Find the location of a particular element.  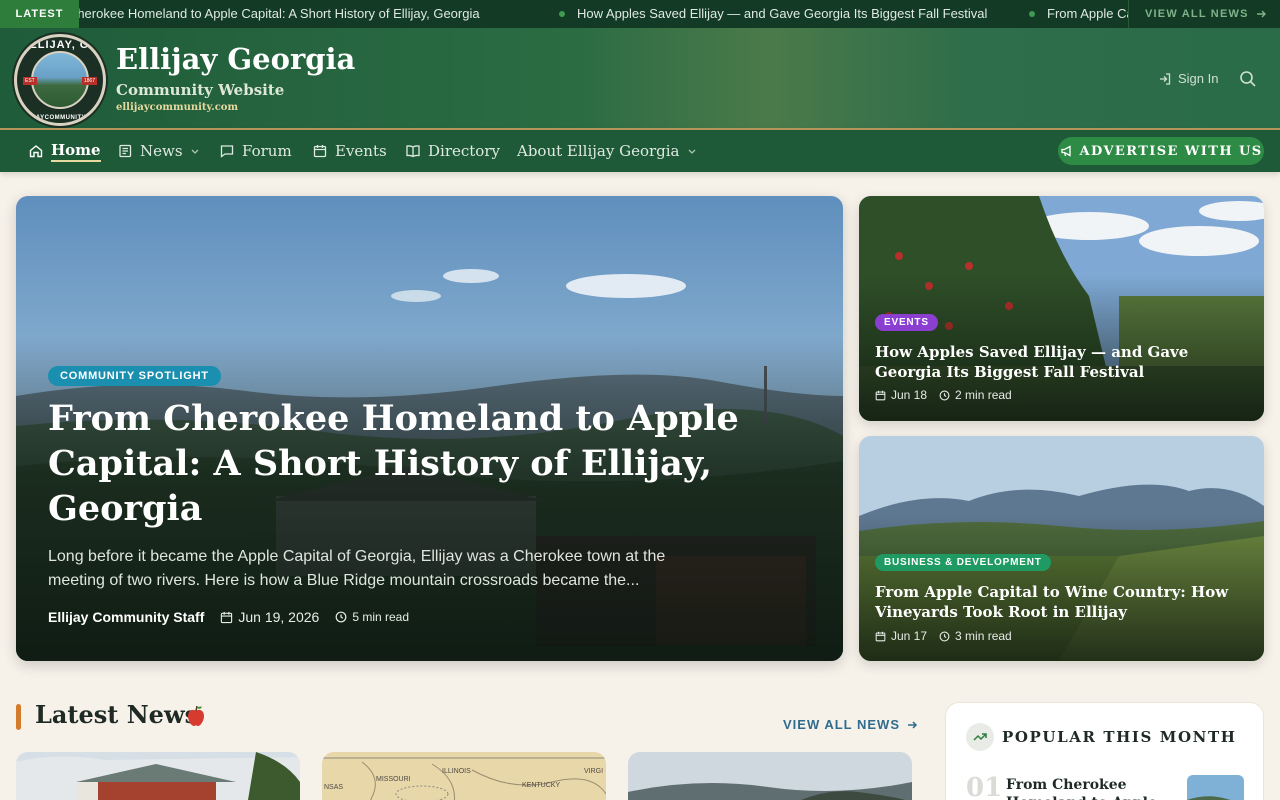

view-all-label: VIEW ALL NEWS is located at coordinates (841, 724).